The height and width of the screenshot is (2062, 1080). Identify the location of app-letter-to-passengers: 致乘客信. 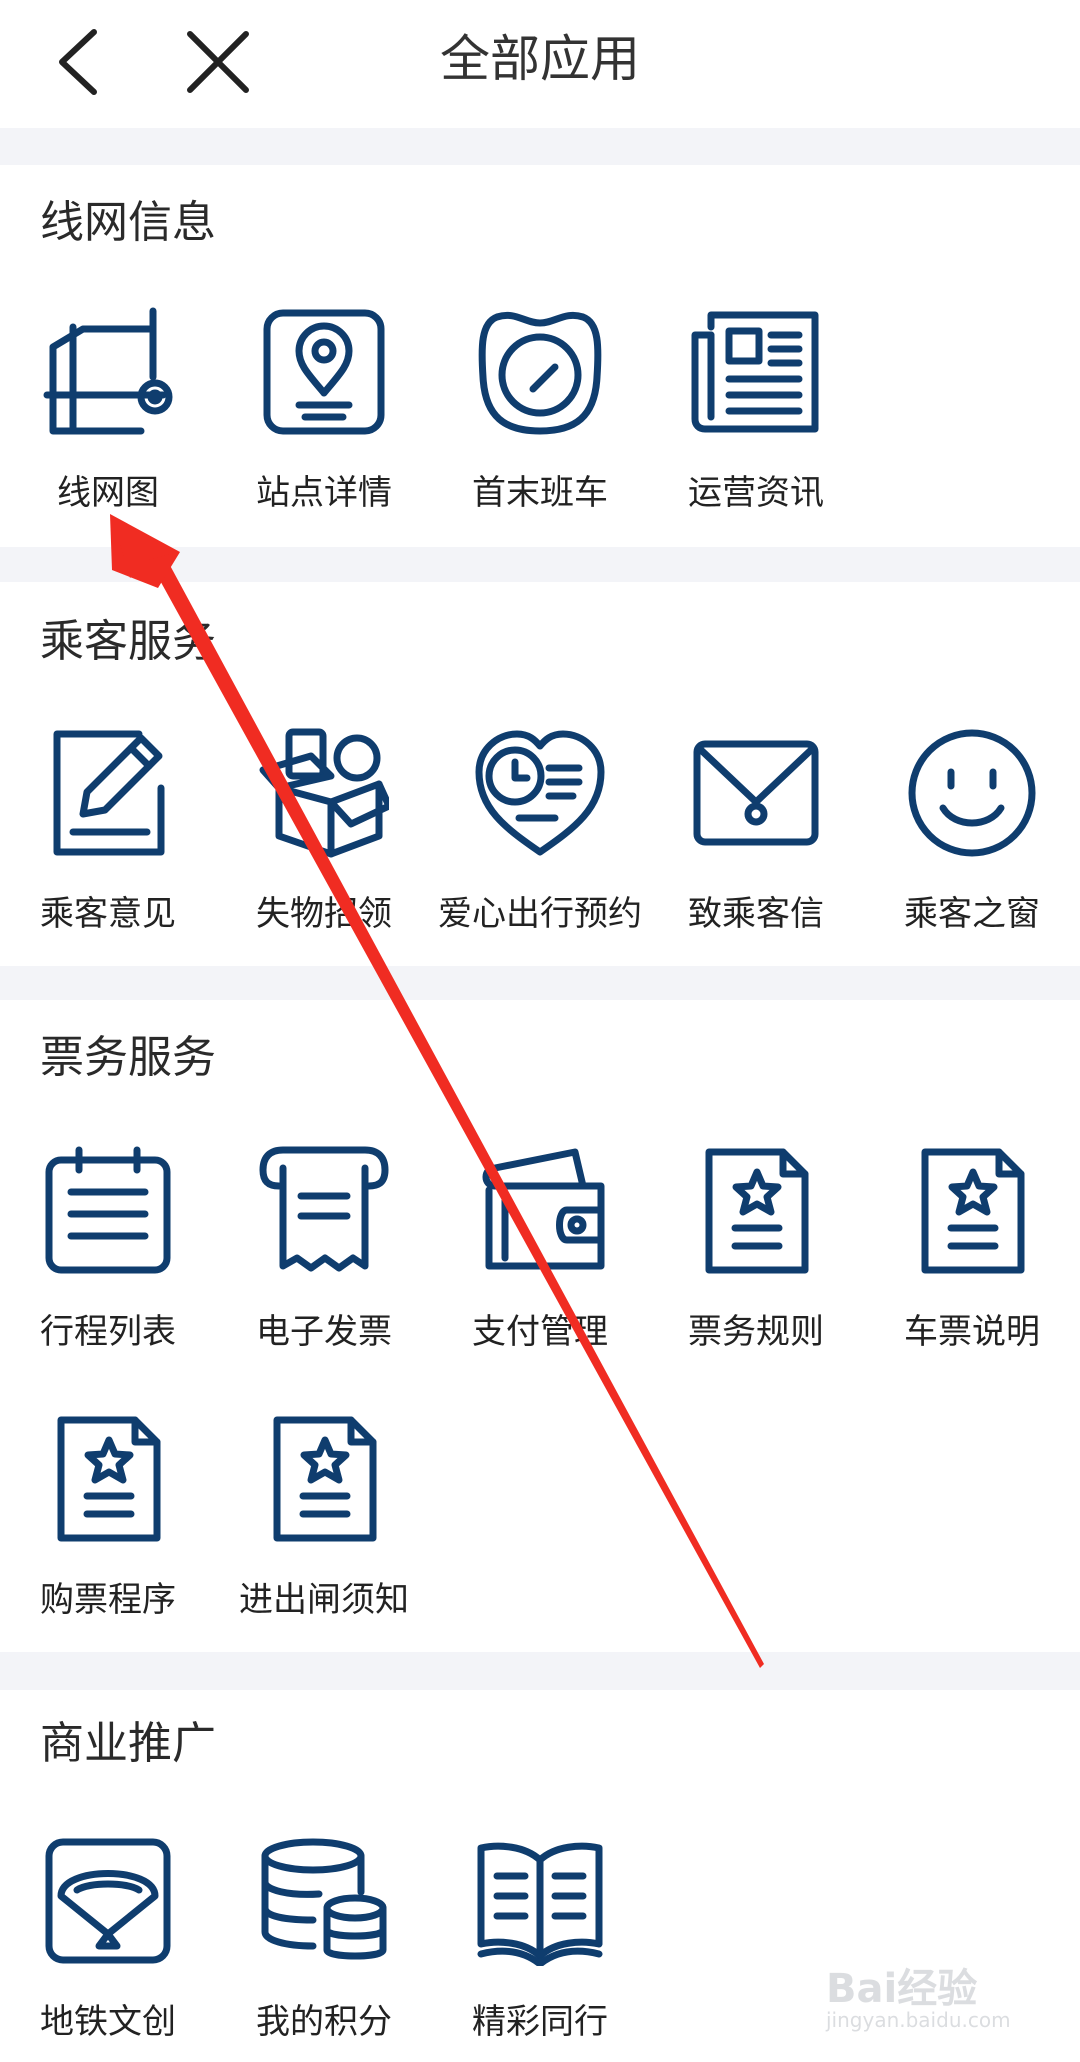
(756, 843).